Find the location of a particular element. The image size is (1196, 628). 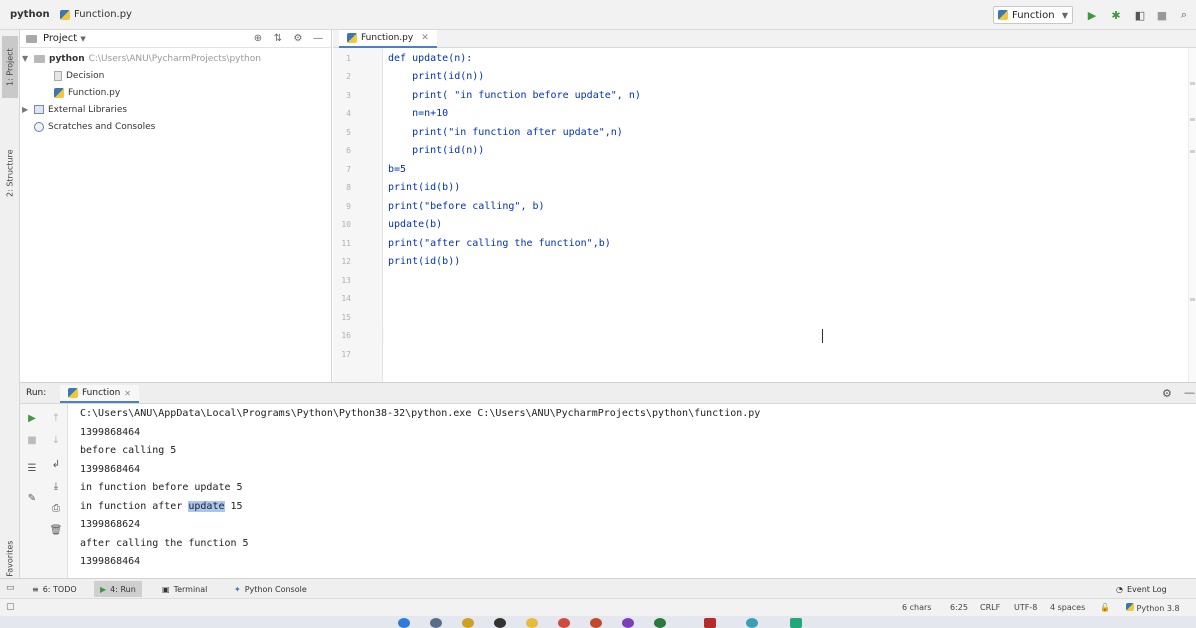

tool-tab-project: 1: Project is located at coordinates (10, 67).